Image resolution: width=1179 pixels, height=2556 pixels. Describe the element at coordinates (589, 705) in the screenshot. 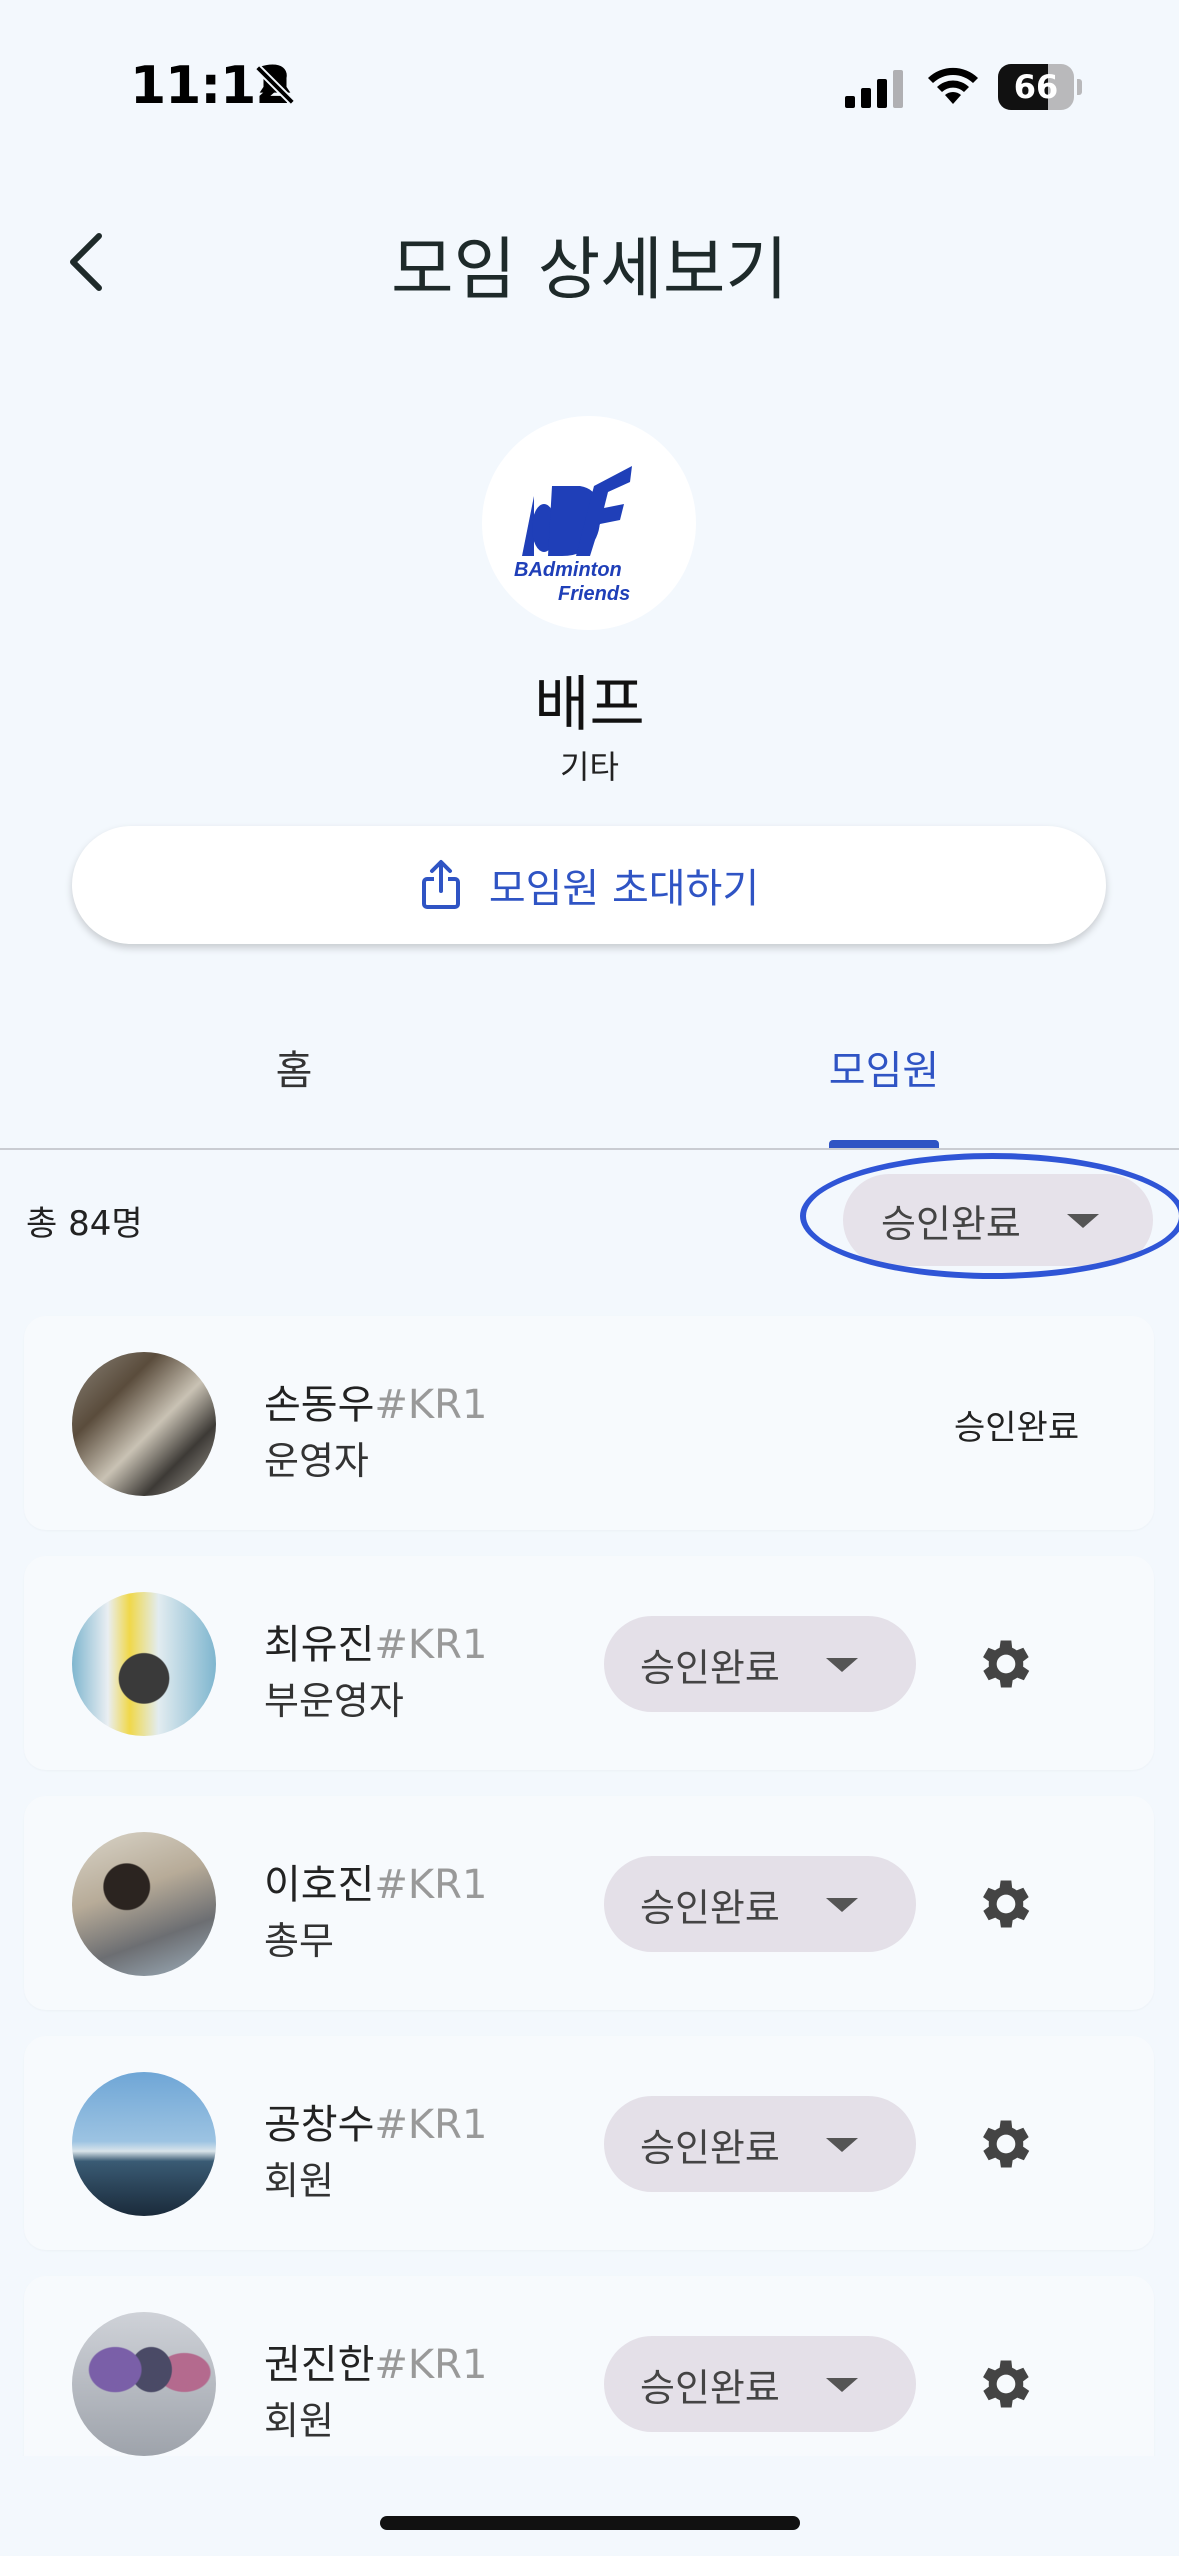

I see `group-name: 배프` at that location.